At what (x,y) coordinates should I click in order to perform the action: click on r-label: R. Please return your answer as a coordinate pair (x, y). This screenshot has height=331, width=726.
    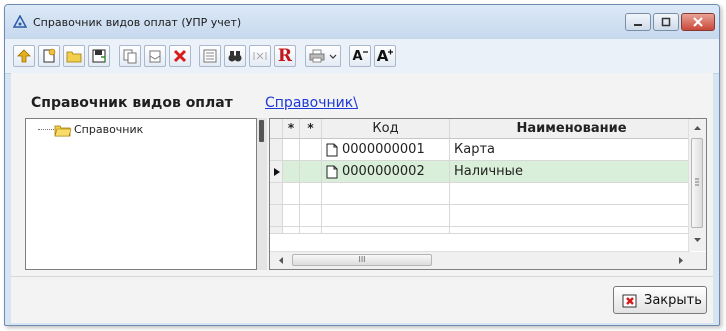
    Looking at the image, I should click on (285, 55).